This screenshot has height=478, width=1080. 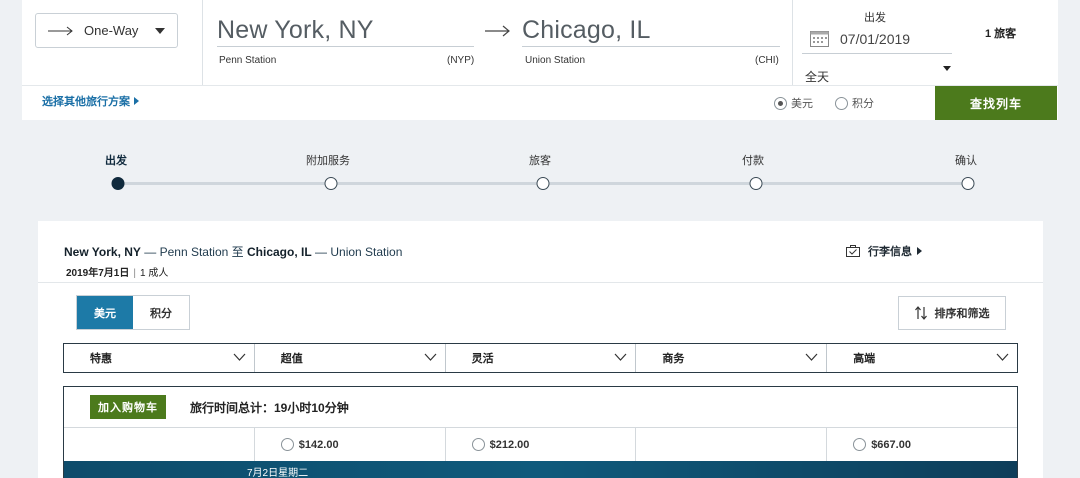 I want to click on step-label-confirm: 确认, so click(x=966, y=161).